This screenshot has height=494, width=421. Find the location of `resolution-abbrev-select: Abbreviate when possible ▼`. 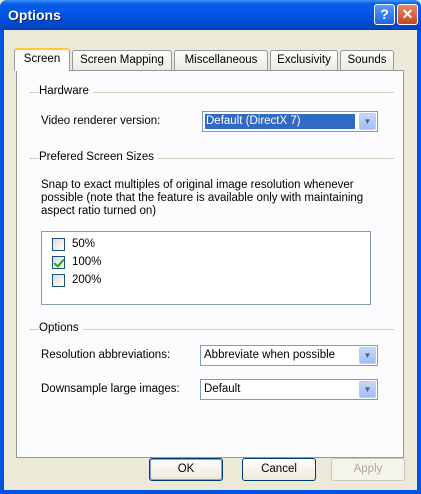

resolution-abbrev-select: Abbreviate when possible ▼ is located at coordinates (289, 355).